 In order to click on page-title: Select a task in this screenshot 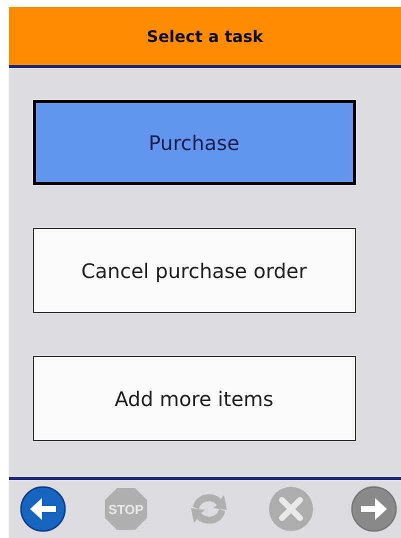, I will do `click(205, 36)`.